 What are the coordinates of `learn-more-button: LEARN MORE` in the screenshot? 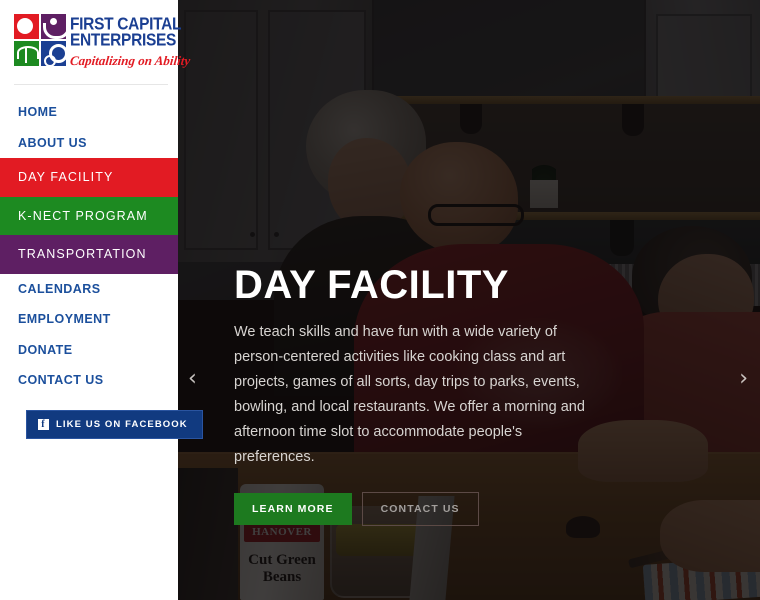 It's located at (293, 509).